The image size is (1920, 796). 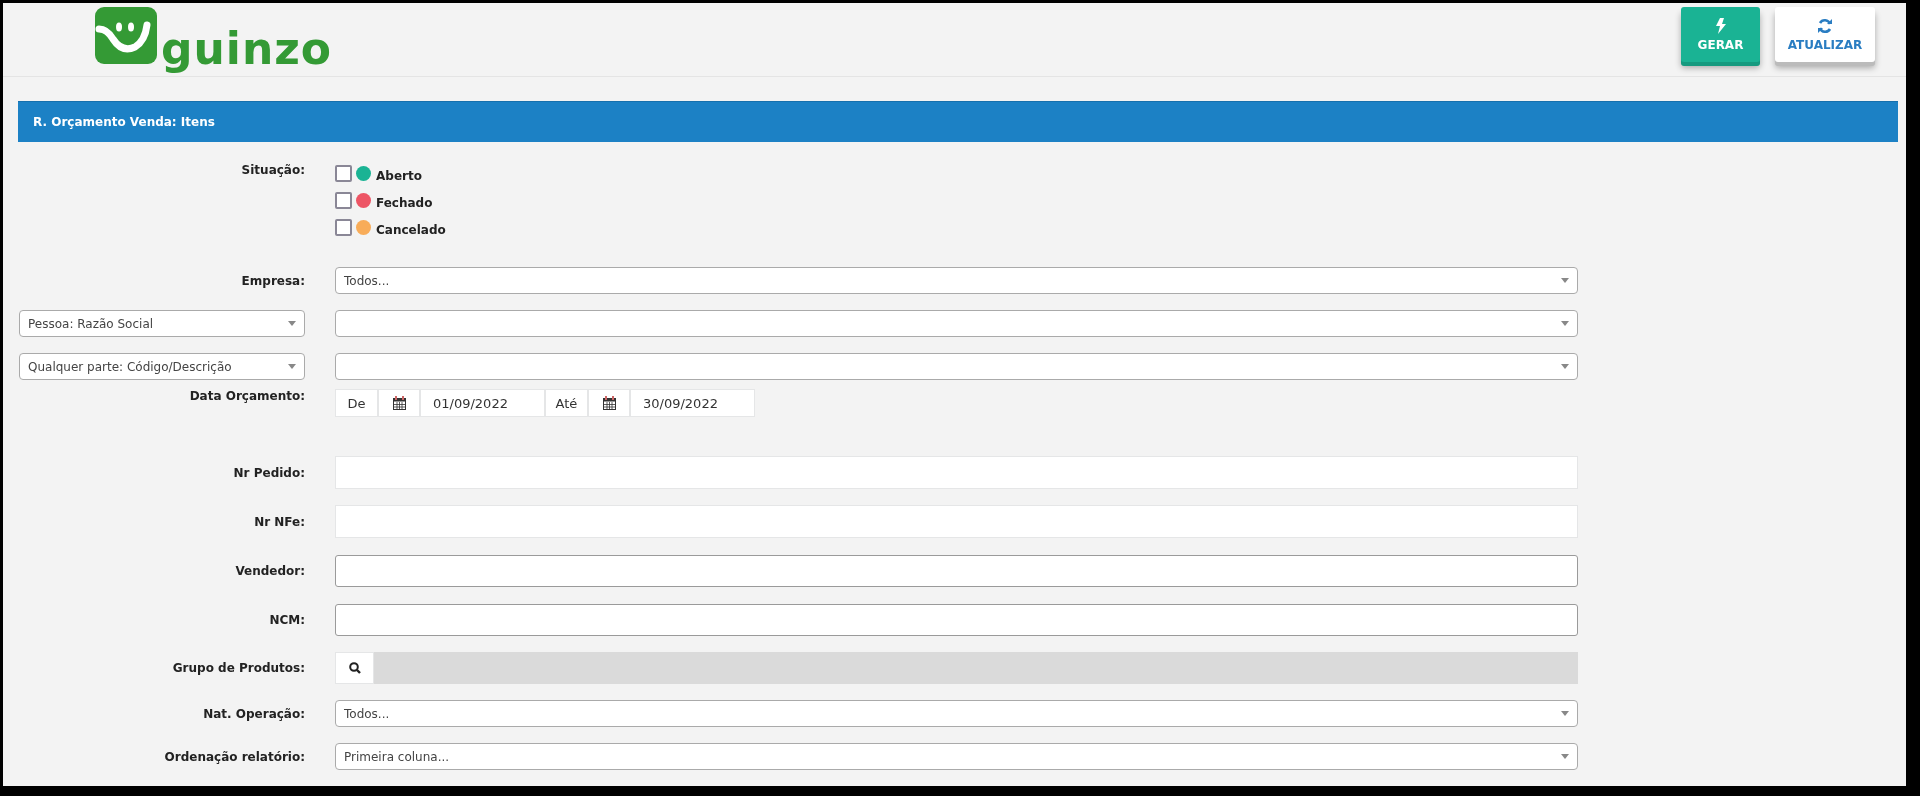 I want to click on search-button, so click(x=354, y=668).